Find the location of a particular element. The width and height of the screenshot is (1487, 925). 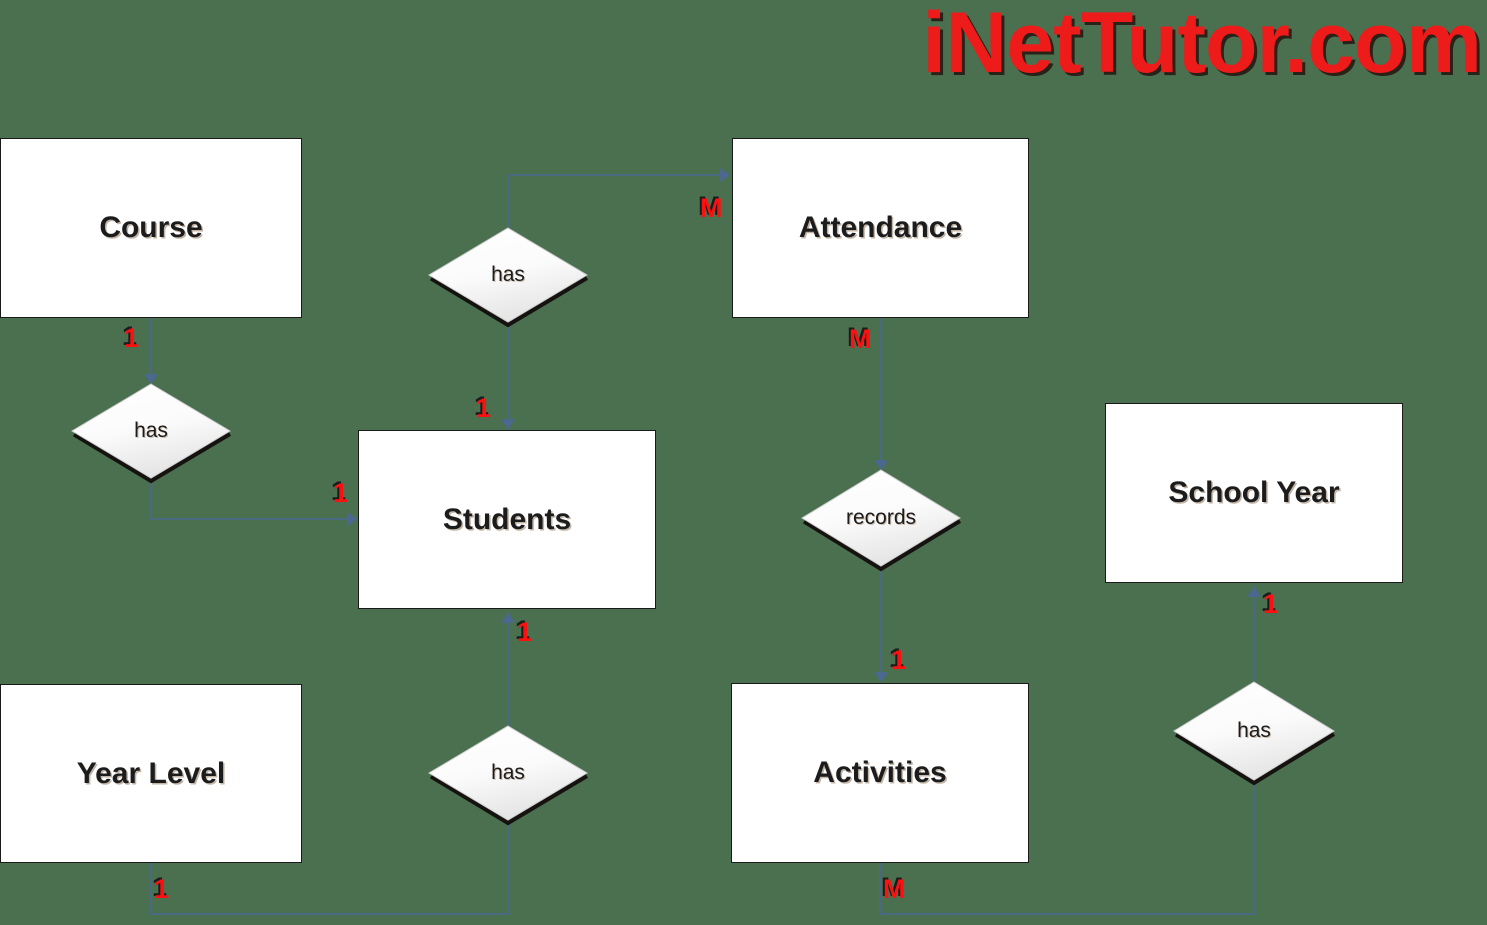

entity-label-schoolyear: School Year is located at coordinates (1254, 492).